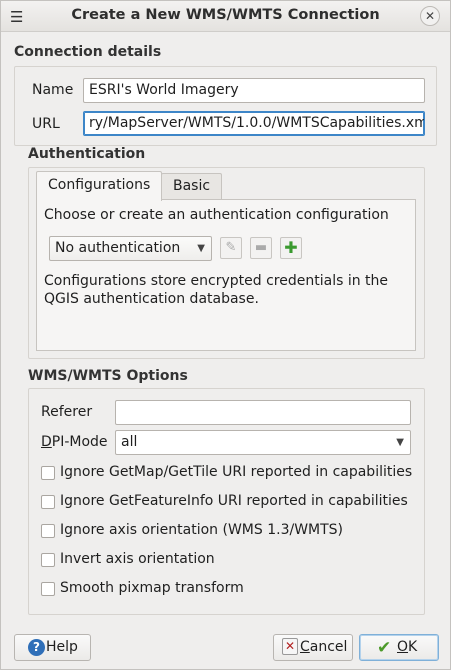 The height and width of the screenshot is (670, 451). I want to click on pencil-icon: ✎, so click(231, 247).